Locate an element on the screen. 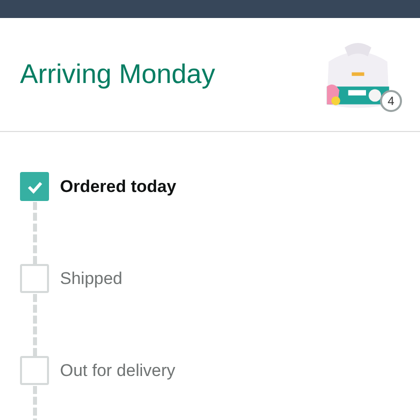 The image size is (420, 420). step-label: Shipped is located at coordinates (91, 279).